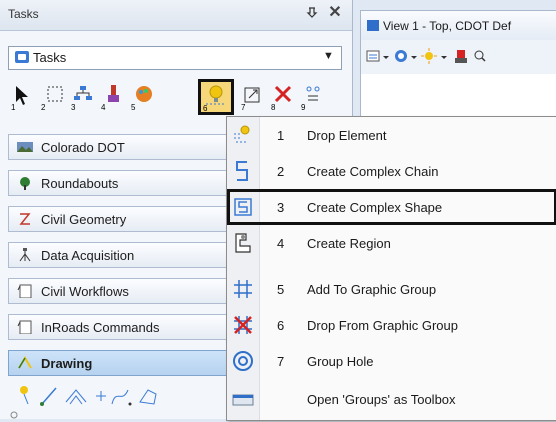 The image size is (556, 422). What do you see at coordinates (447, 26) in the screenshot?
I see `view-title: View 1 - Top, CDOT Def` at bounding box center [447, 26].